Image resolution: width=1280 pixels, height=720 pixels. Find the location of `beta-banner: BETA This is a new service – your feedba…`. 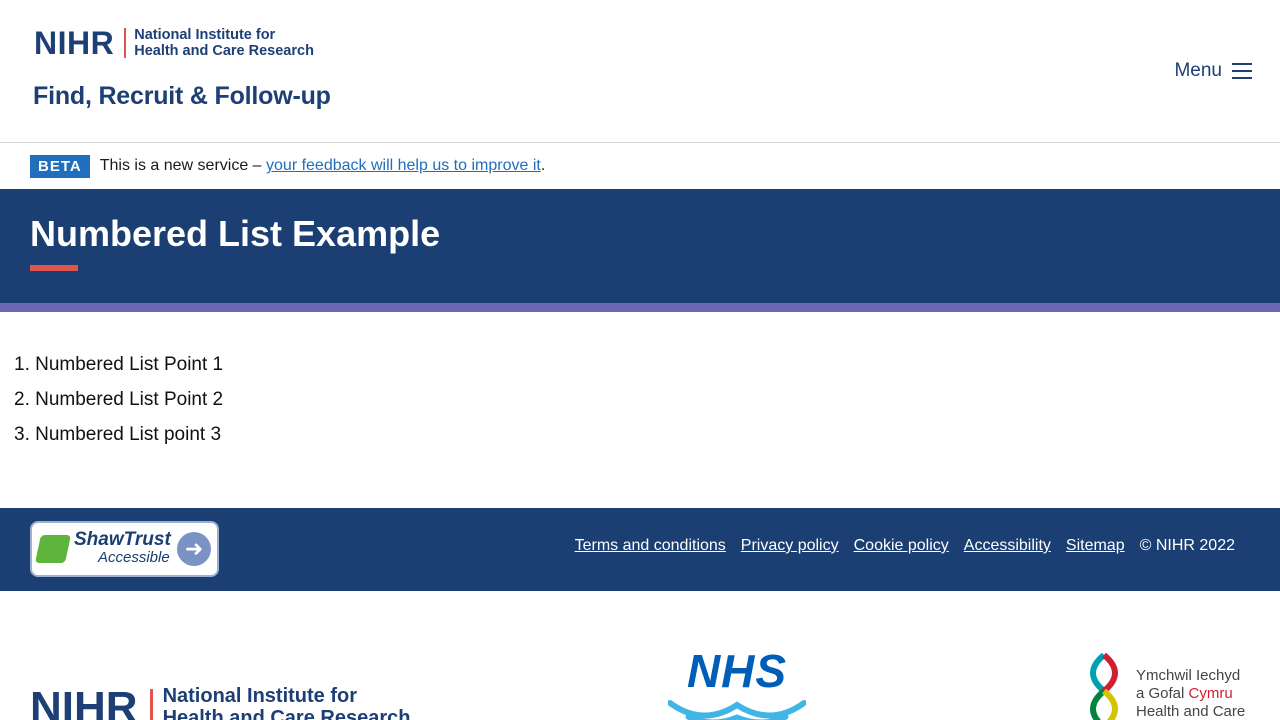

beta-banner: BETA This is a new service – your feedba… is located at coordinates (640, 166).